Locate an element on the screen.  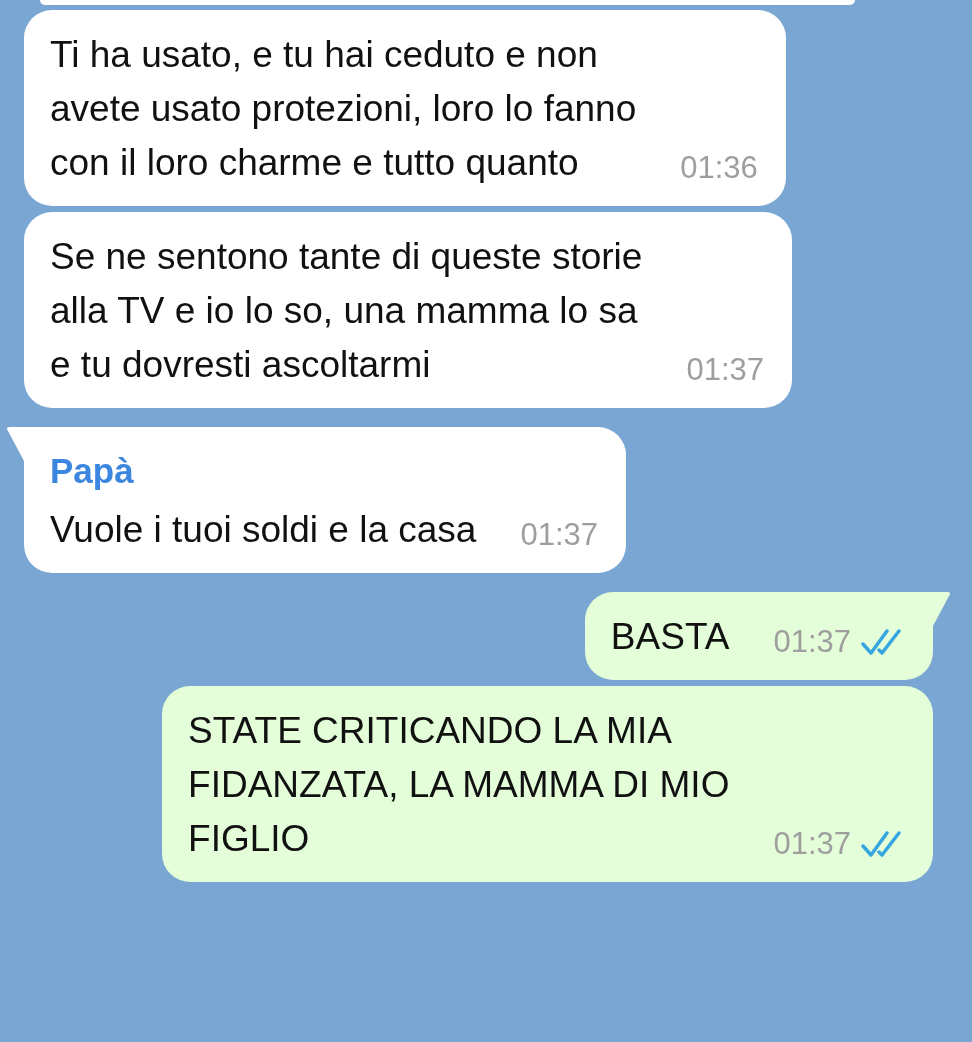
message-text: BASTA is located at coordinates (670, 637).